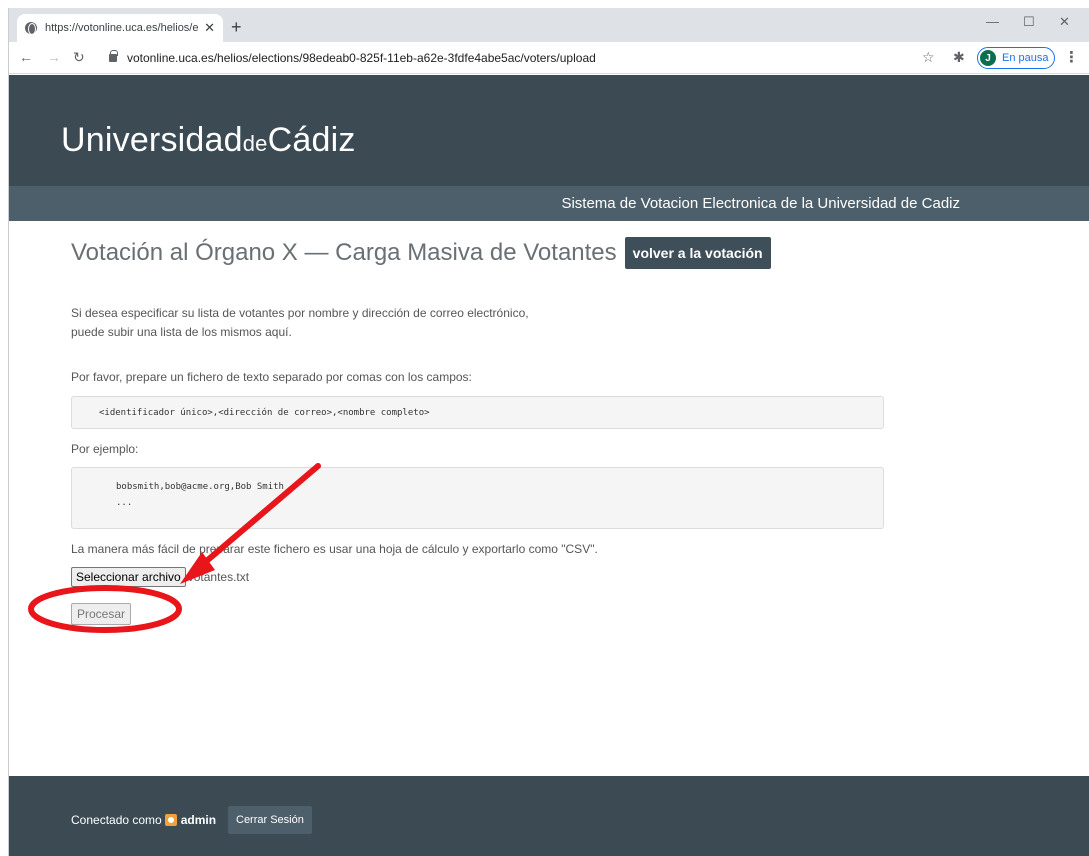  Describe the element at coordinates (54, 57) in the screenshot. I see `forward-icon: →` at that location.